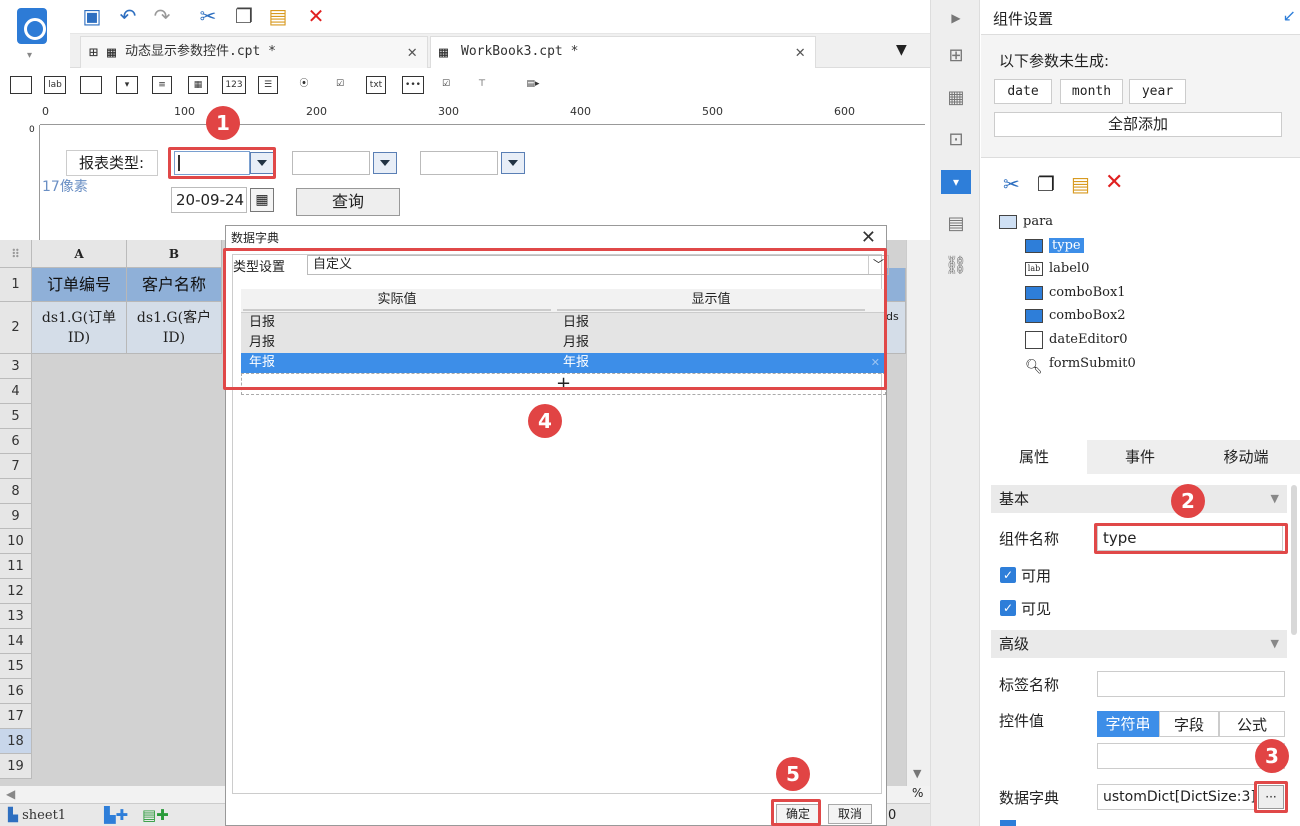  Describe the element at coordinates (1176, 797) in the screenshot. I see `data-dict-input: ustomDict[DictSize:3]` at that location.